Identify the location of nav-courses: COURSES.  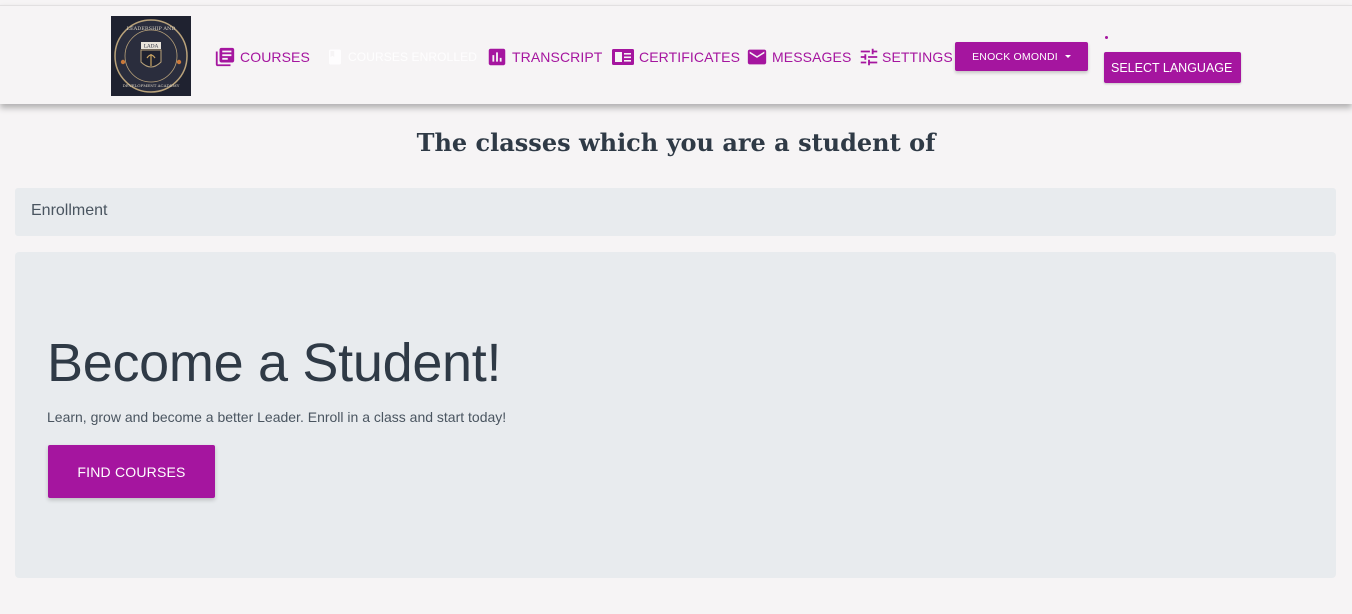
(262, 57).